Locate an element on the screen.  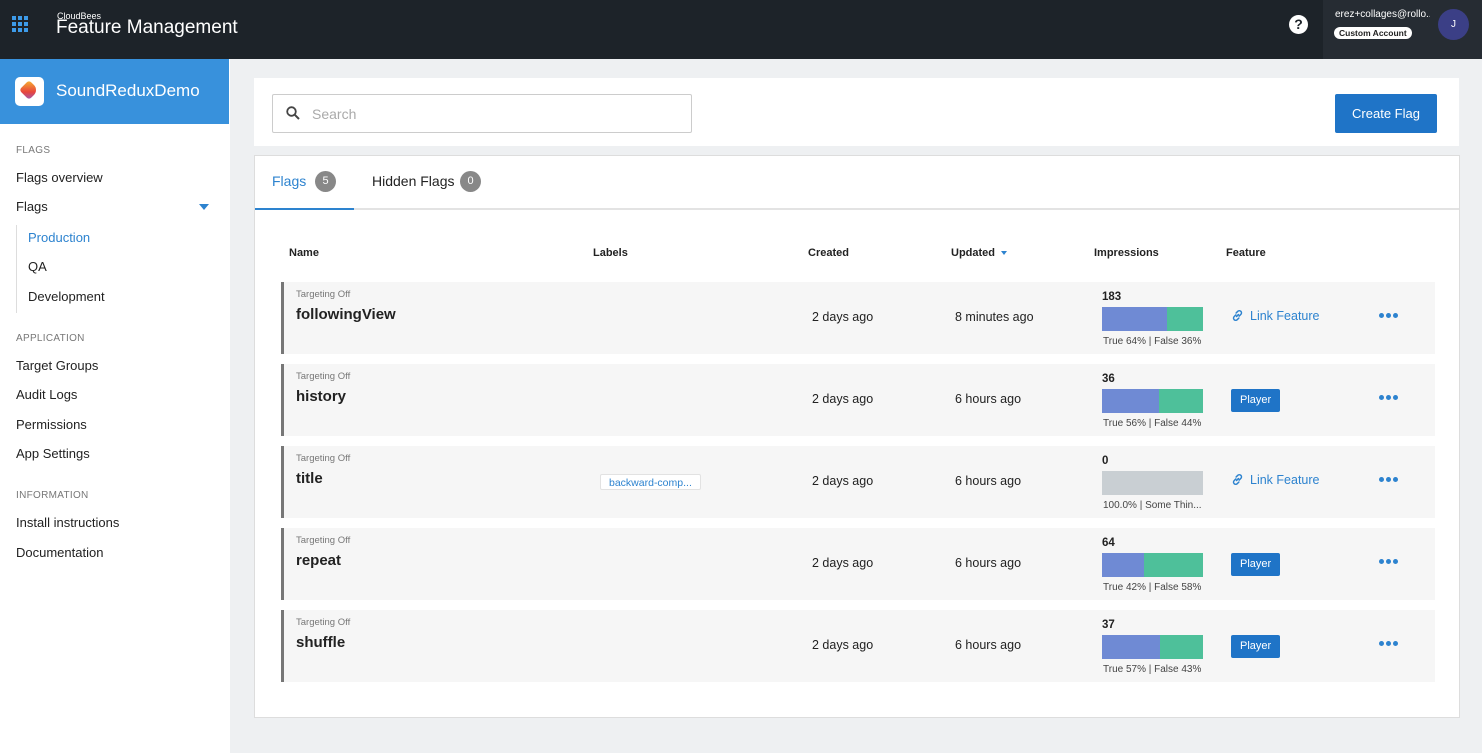
sidebar-item-flags: Flags is located at coordinates (32, 206).